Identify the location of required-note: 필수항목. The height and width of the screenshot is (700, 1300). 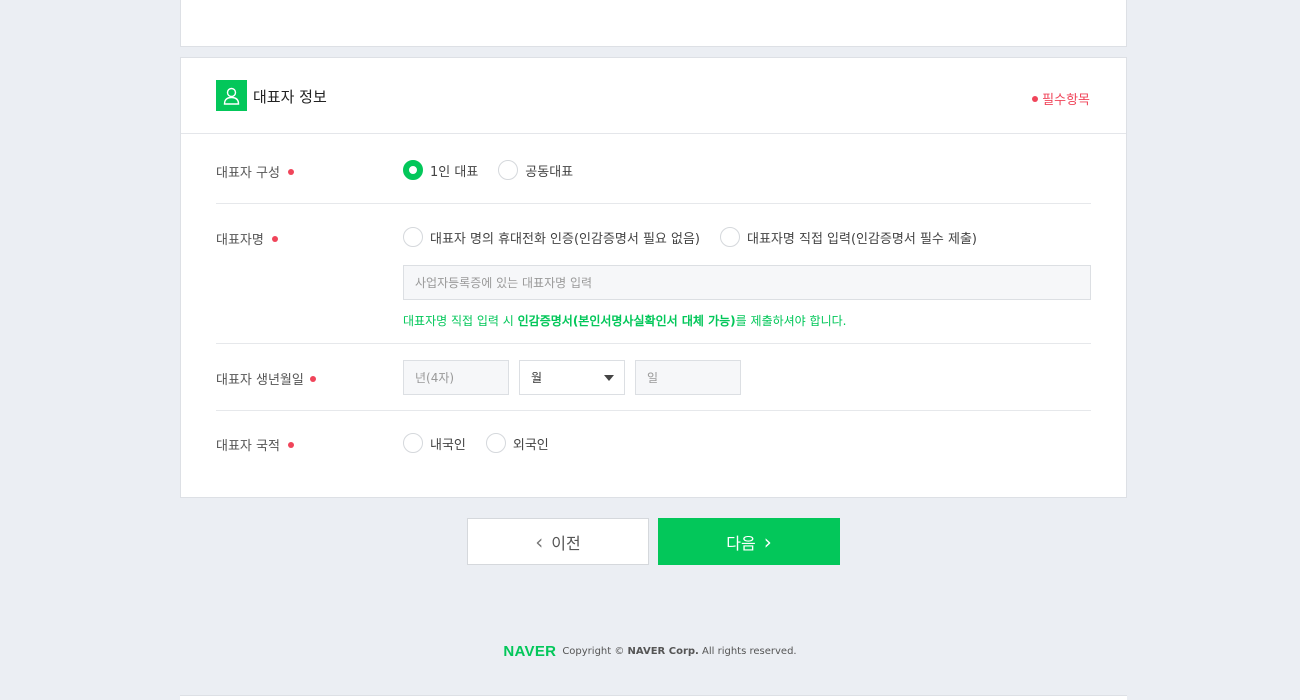
(1061, 98).